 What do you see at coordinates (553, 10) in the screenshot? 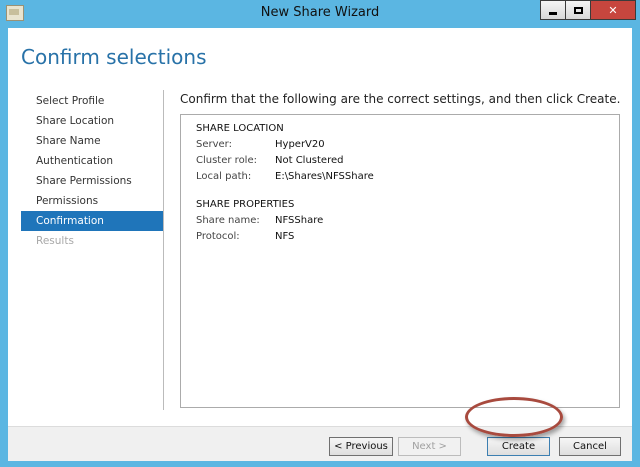
I see `minimize-button` at bounding box center [553, 10].